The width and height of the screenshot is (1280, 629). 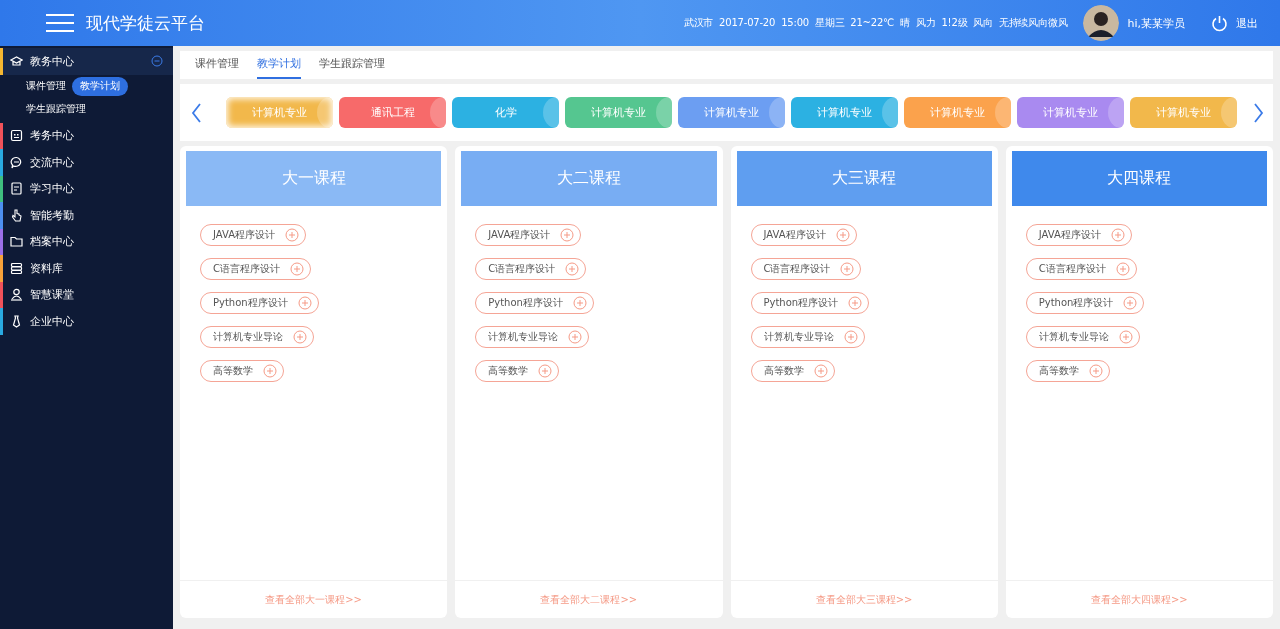 I want to click on card-header: 大三课程, so click(x=864, y=178).